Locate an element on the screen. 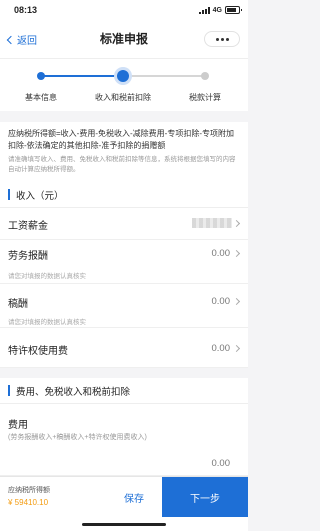 This screenshot has height=531, width=320. taxable-income-value: ¥ 59410.10 is located at coordinates (28, 502).